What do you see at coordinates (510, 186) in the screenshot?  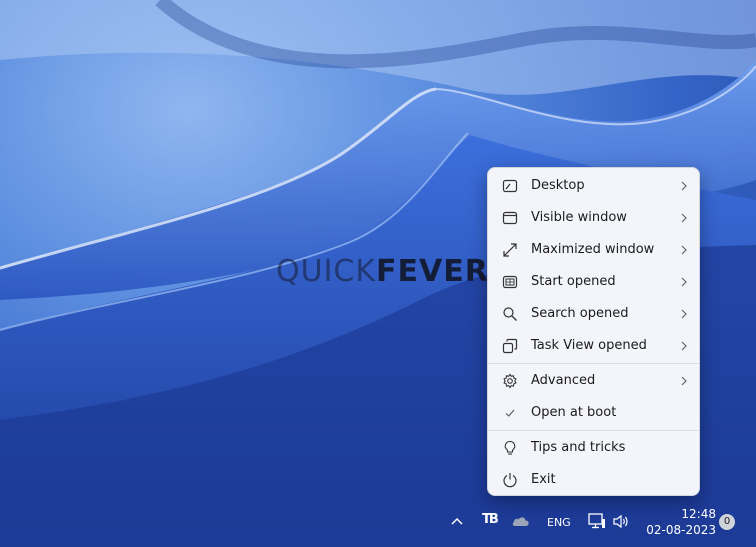 I see `desktop-icon` at bounding box center [510, 186].